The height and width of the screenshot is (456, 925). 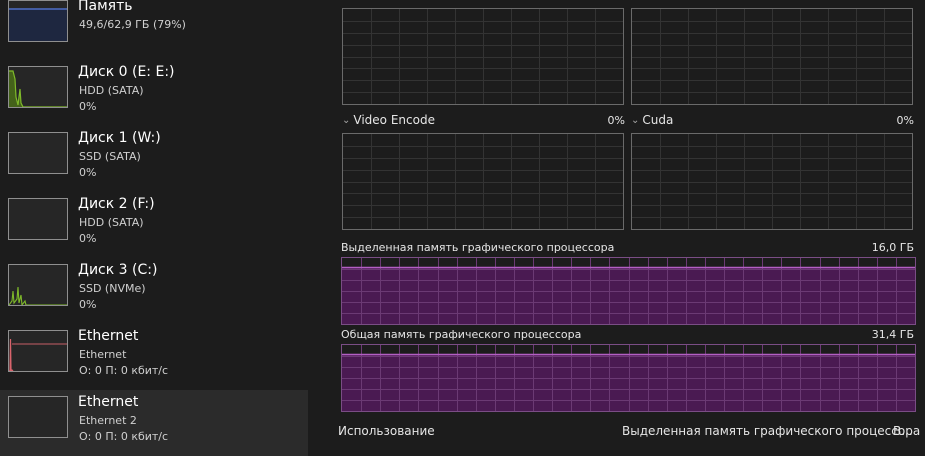 What do you see at coordinates (461, 334) in the screenshot?
I see `shared-memory-label: Общая память графического процессора` at bounding box center [461, 334].